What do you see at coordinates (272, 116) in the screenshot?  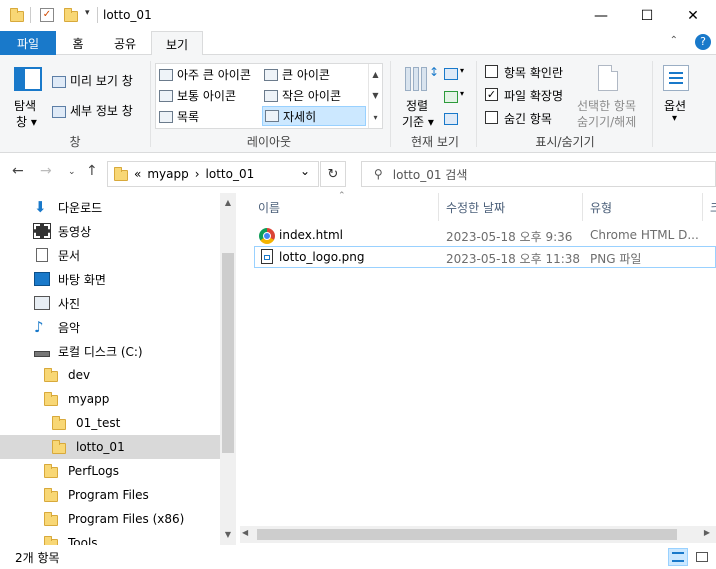 I see `details-icon` at bounding box center [272, 116].